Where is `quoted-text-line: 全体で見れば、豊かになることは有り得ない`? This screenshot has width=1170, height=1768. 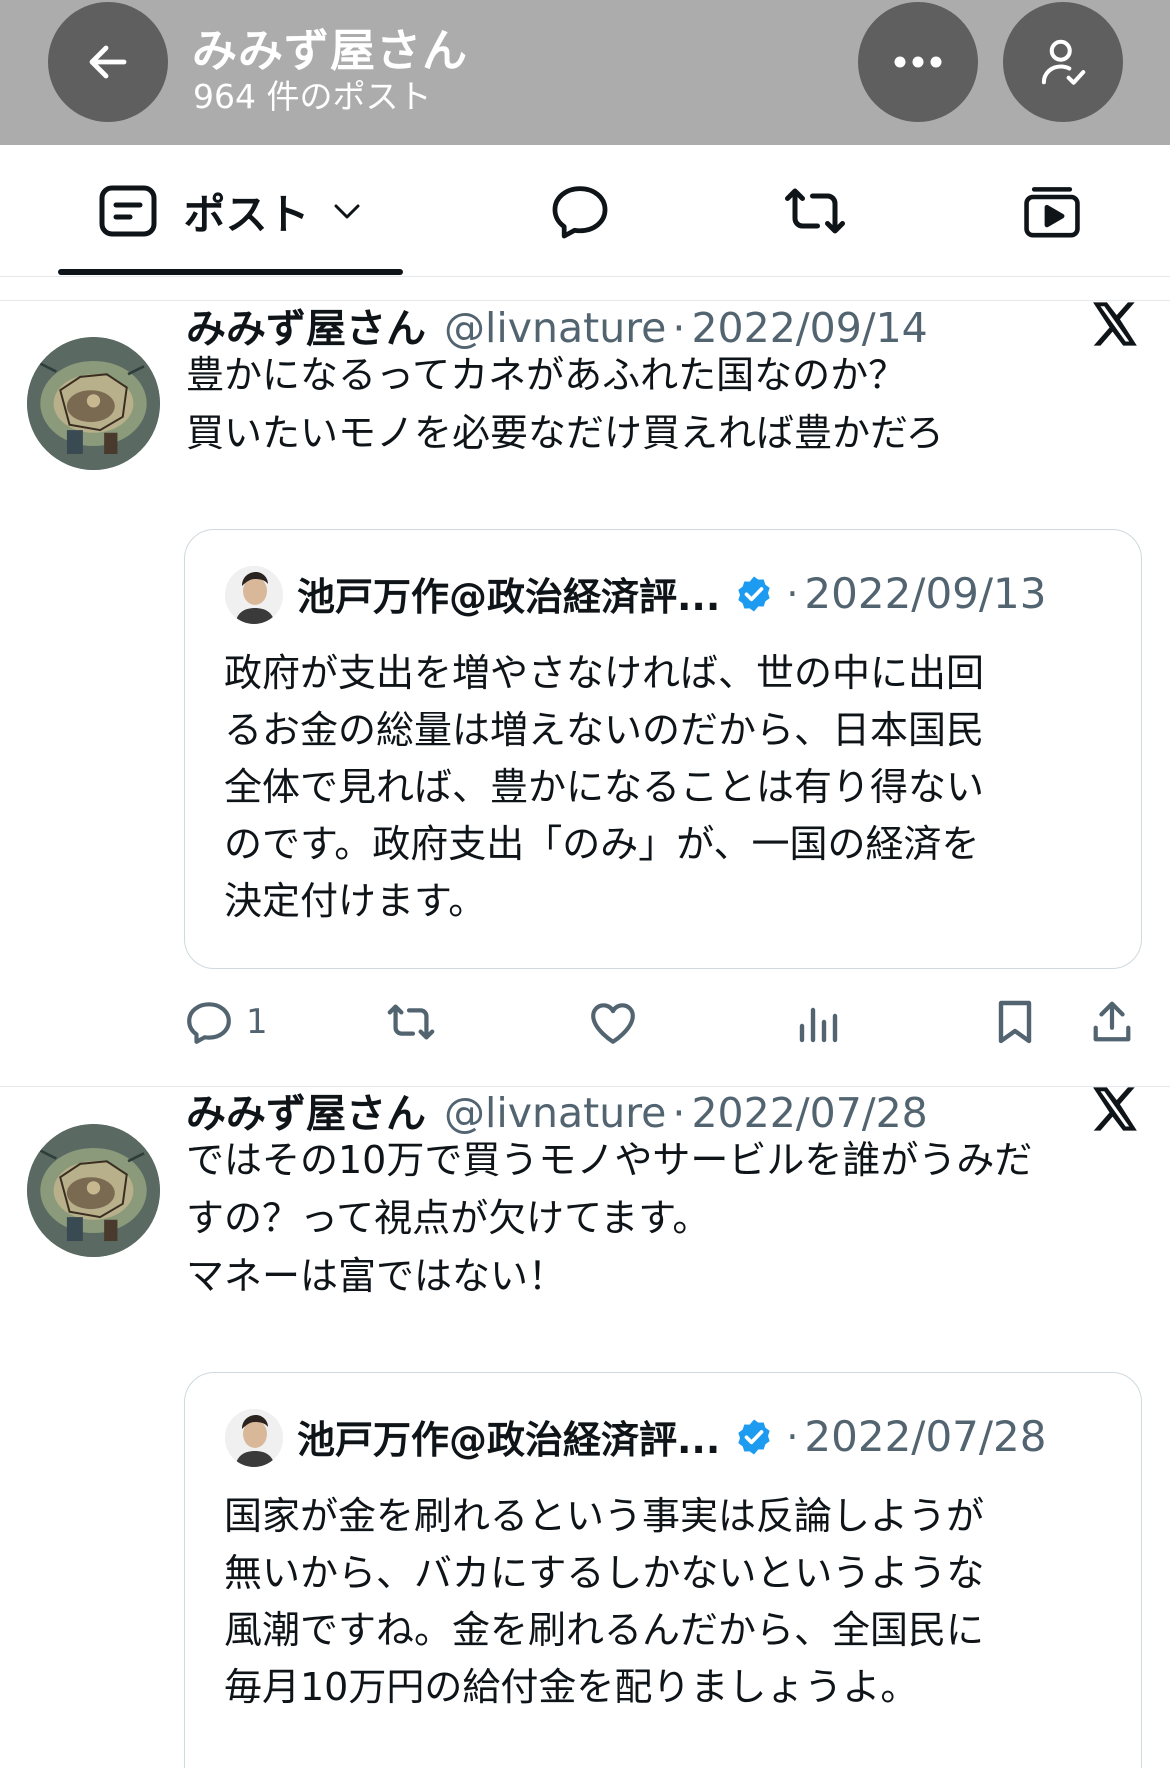
quoted-text-line: 全体で見れば、豊かになることは有り得ない is located at coordinates (604, 787).